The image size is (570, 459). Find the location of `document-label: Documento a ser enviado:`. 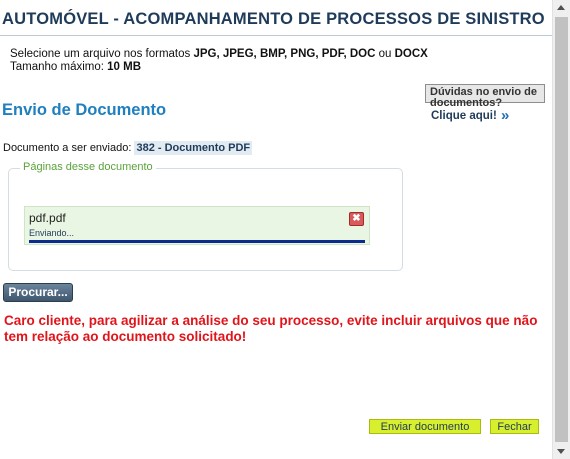

document-label: Documento a ser enviado: is located at coordinates (69, 148).